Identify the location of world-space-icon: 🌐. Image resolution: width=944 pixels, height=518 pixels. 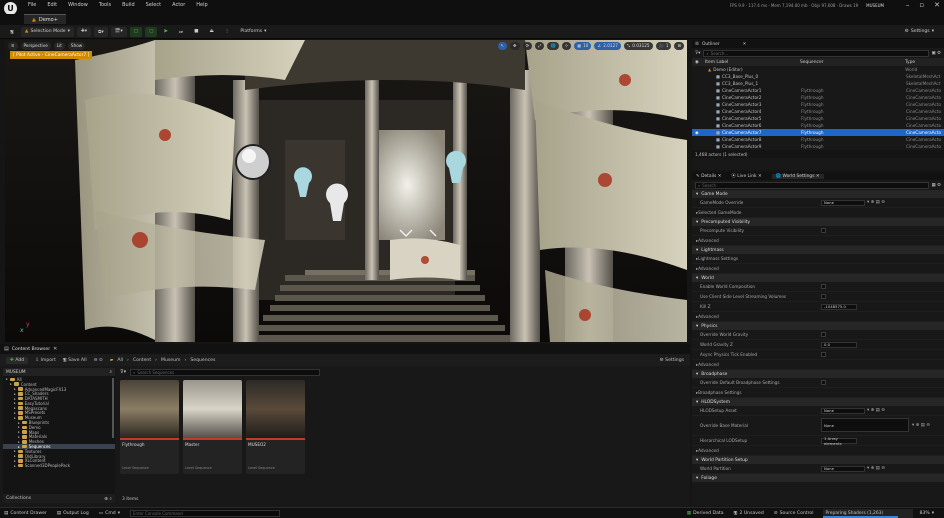
(553, 45).